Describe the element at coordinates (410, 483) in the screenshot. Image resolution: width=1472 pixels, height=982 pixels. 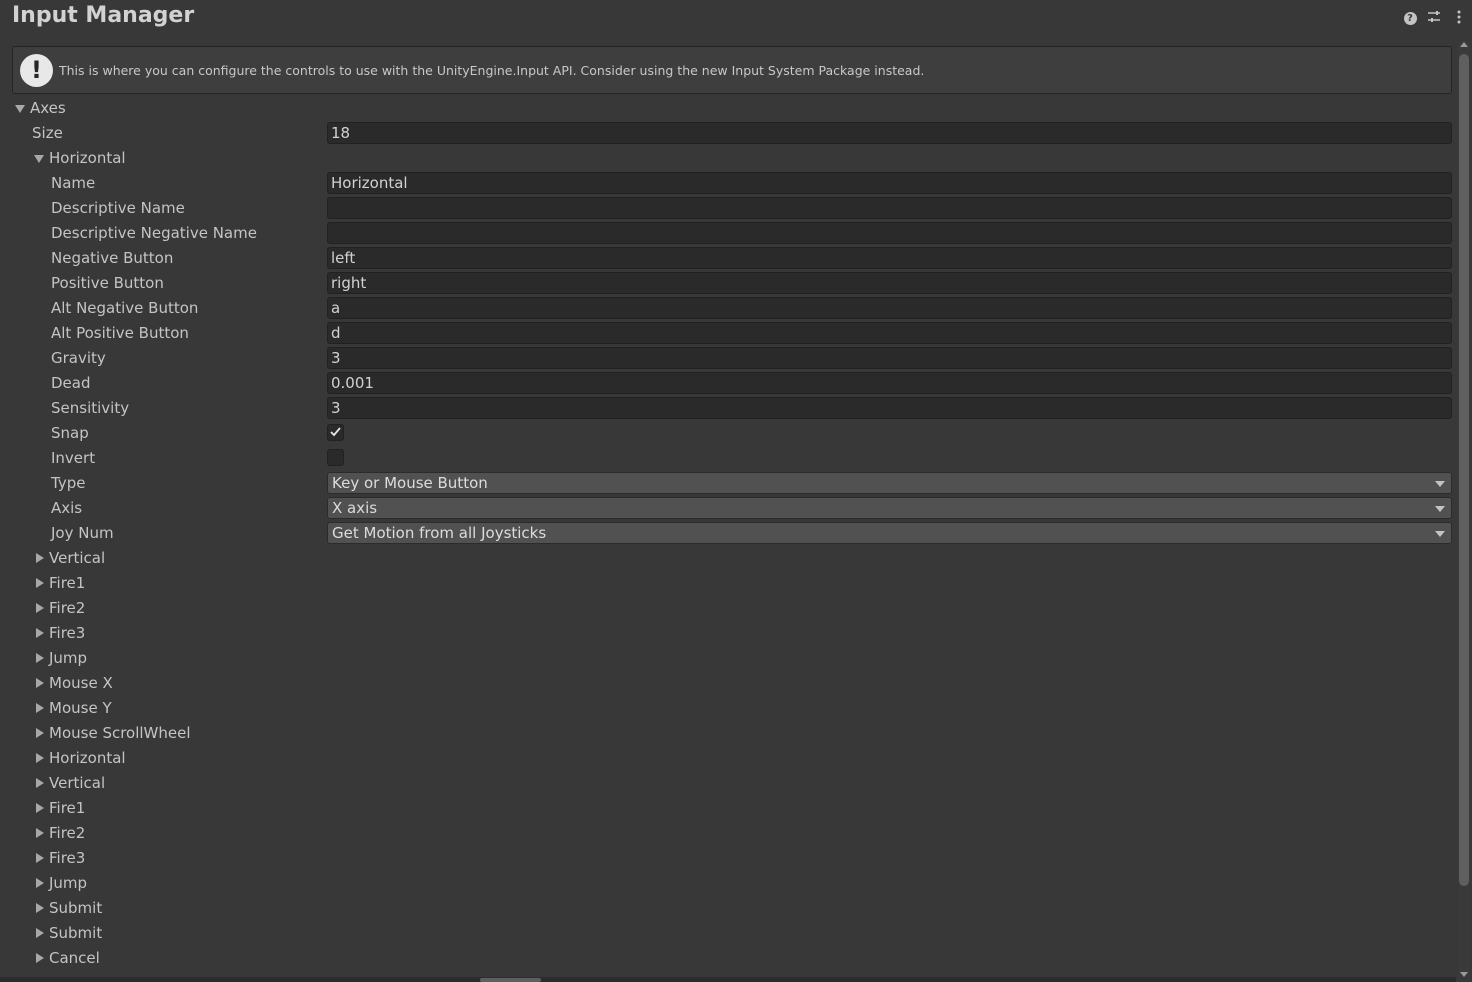
I see `type-dropdown-value: Key or Mouse Button` at that location.